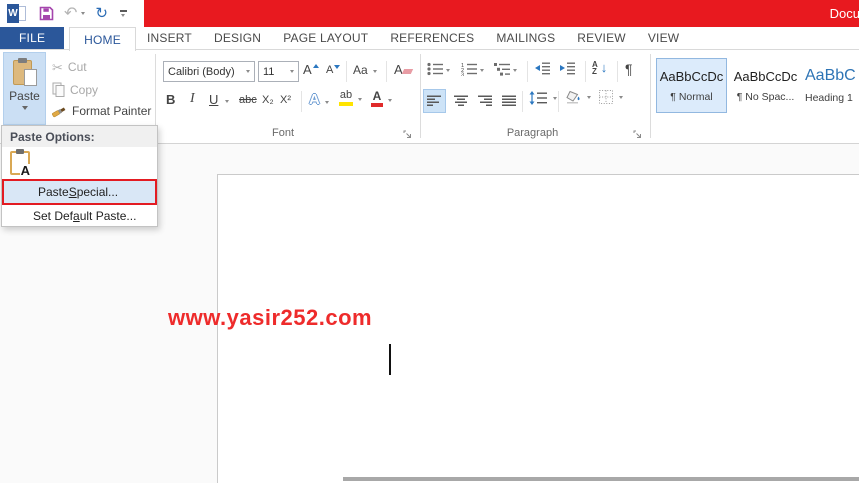 The height and width of the screenshot is (483, 859). I want to click on line-spacing-arrow-icon, so click(555, 98).